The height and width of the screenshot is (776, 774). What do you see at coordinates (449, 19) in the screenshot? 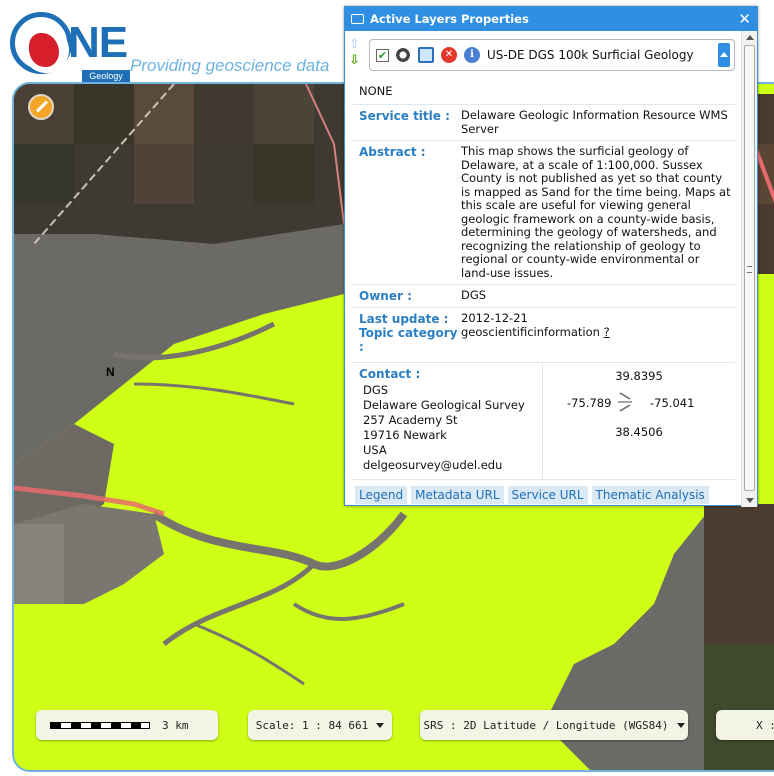
I see `panel-title: Active Layers Properties` at bounding box center [449, 19].